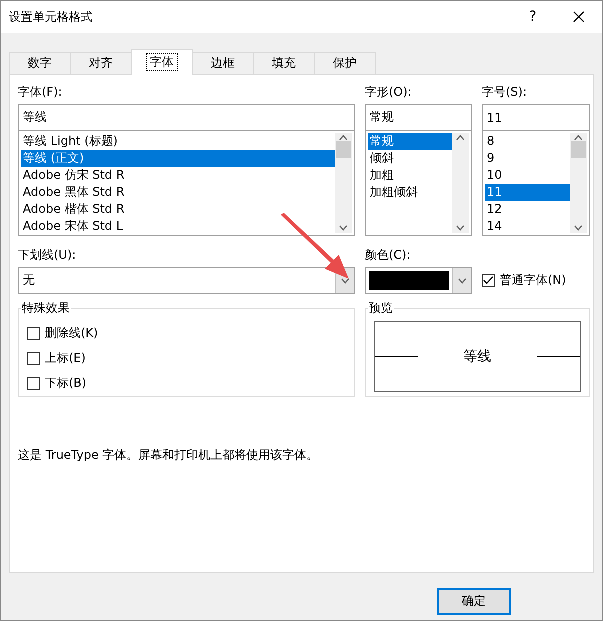 The image size is (603, 621). I want to click on list-item: Adobe 黑体 Std R, so click(178, 192).